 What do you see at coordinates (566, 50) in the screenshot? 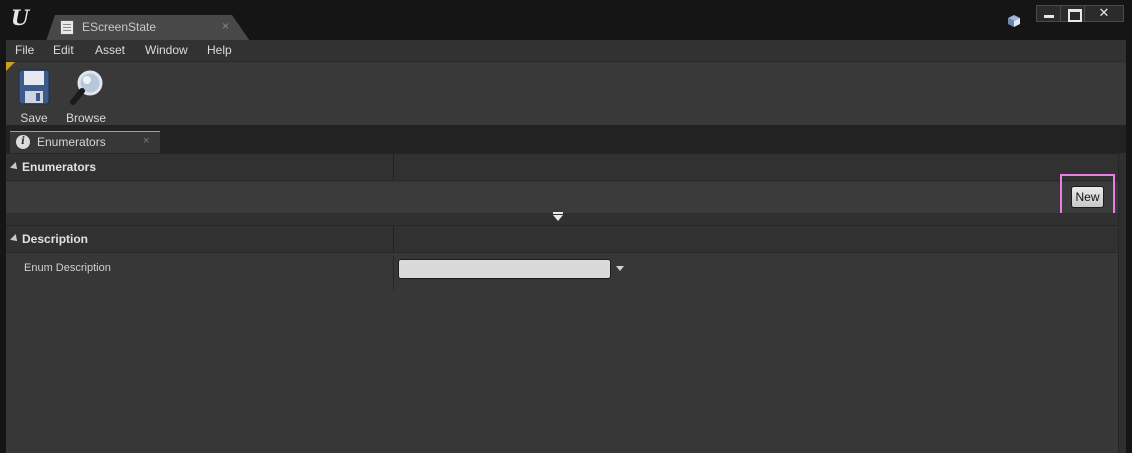
I see `menu-bar: File Edit Asset Window Help` at bounding box center [566, 50].